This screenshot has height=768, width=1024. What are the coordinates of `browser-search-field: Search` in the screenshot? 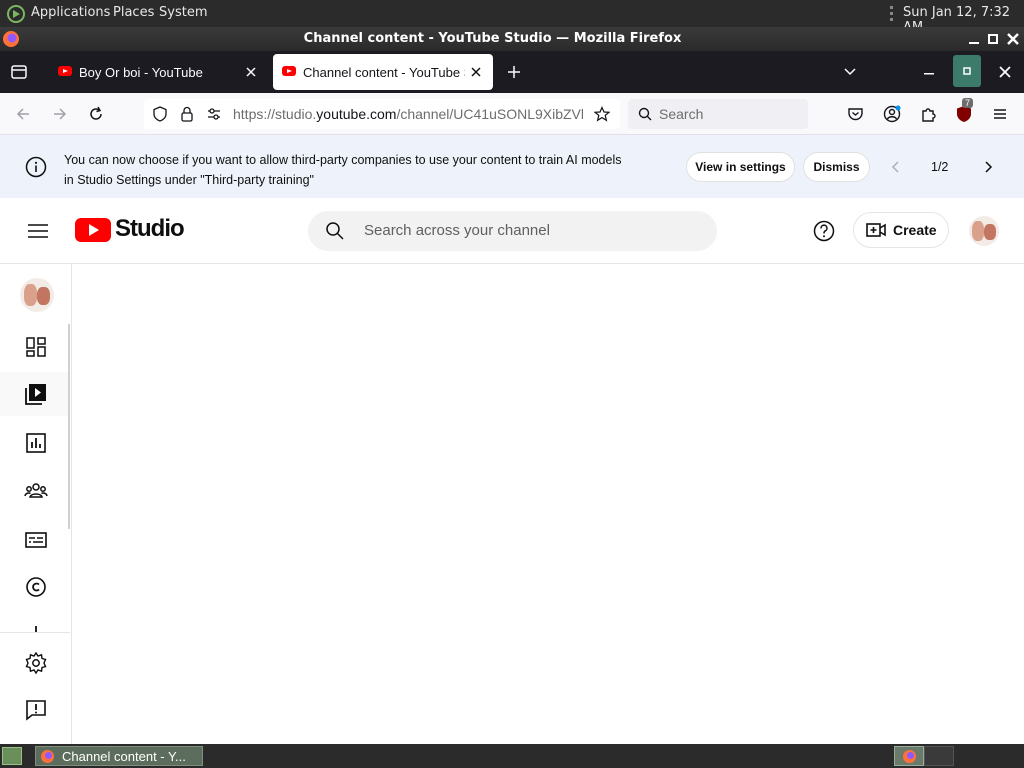 It's located at (718, 114).